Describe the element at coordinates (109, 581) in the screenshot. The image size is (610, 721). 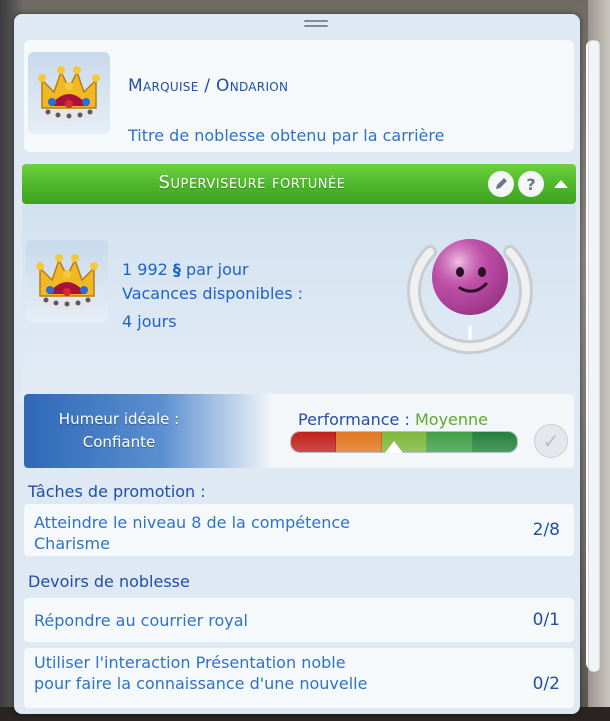
I see `duties-heading: Devoirs de noblesse` at that location.